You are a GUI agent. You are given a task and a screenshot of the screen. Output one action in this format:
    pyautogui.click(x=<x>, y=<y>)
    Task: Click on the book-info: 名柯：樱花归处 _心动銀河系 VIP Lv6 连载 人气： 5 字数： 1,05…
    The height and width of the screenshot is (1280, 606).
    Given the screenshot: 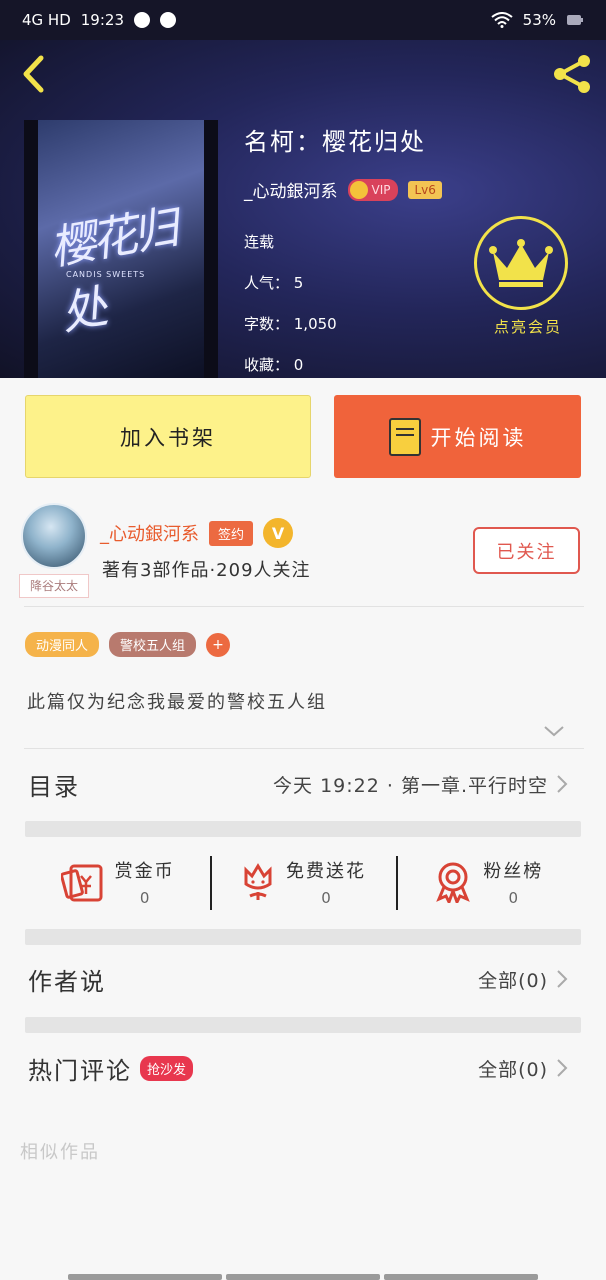 What is the action you would take?
    pyautogui.click(x=343, y=254)
    